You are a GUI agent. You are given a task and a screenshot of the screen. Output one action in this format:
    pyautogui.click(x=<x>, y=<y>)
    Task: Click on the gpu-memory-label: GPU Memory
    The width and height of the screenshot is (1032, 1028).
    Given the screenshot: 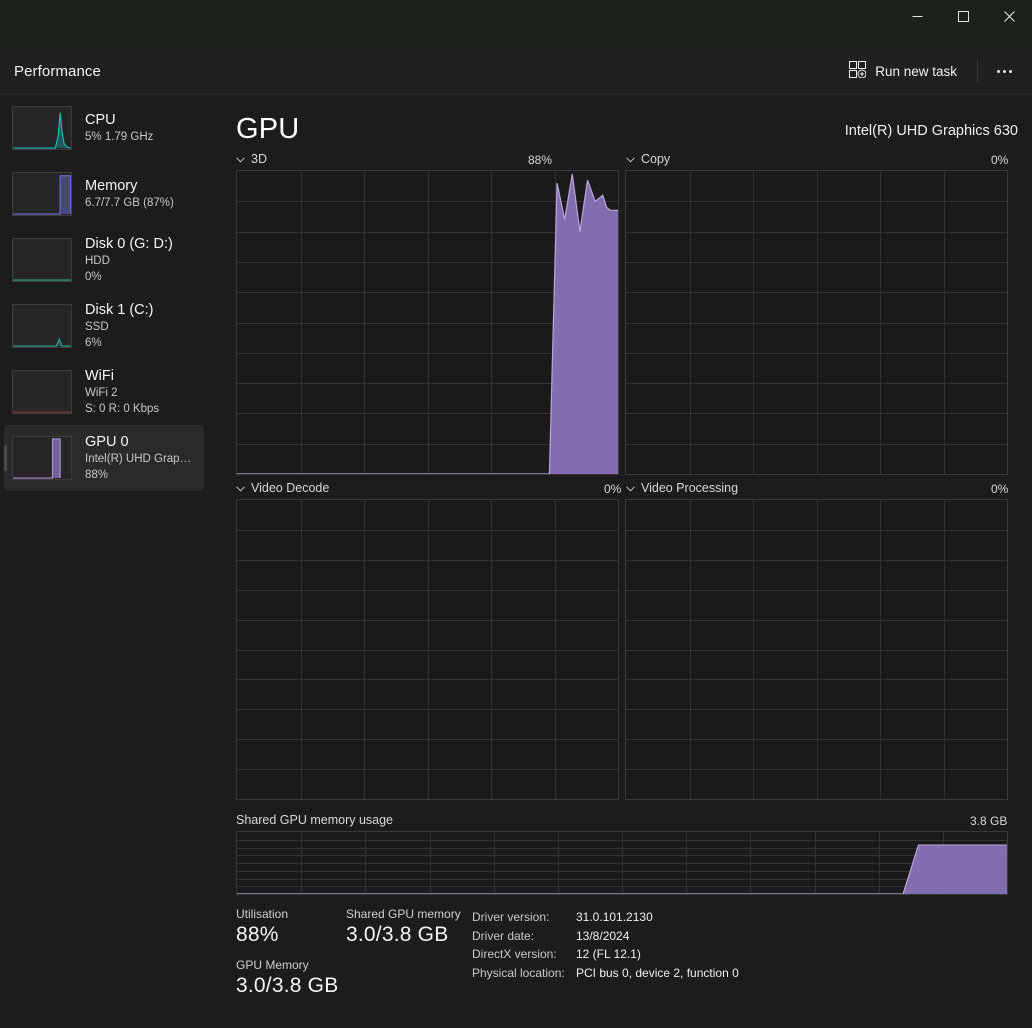 What is the action you would take?
    pyautogui.click(x=272, y=965)
    